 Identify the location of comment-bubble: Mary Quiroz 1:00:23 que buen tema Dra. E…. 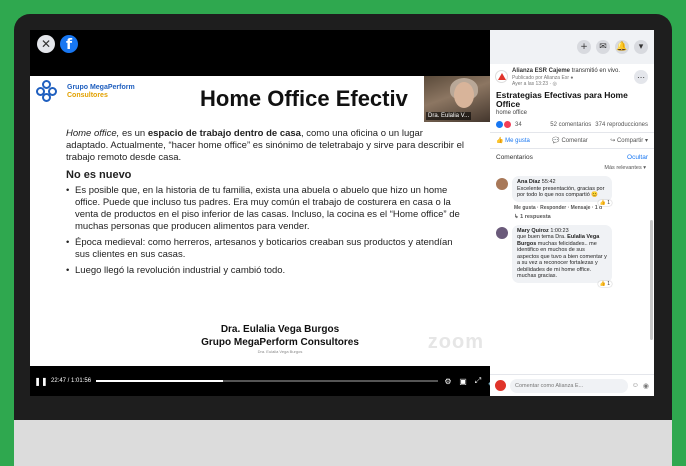
(562, 255).